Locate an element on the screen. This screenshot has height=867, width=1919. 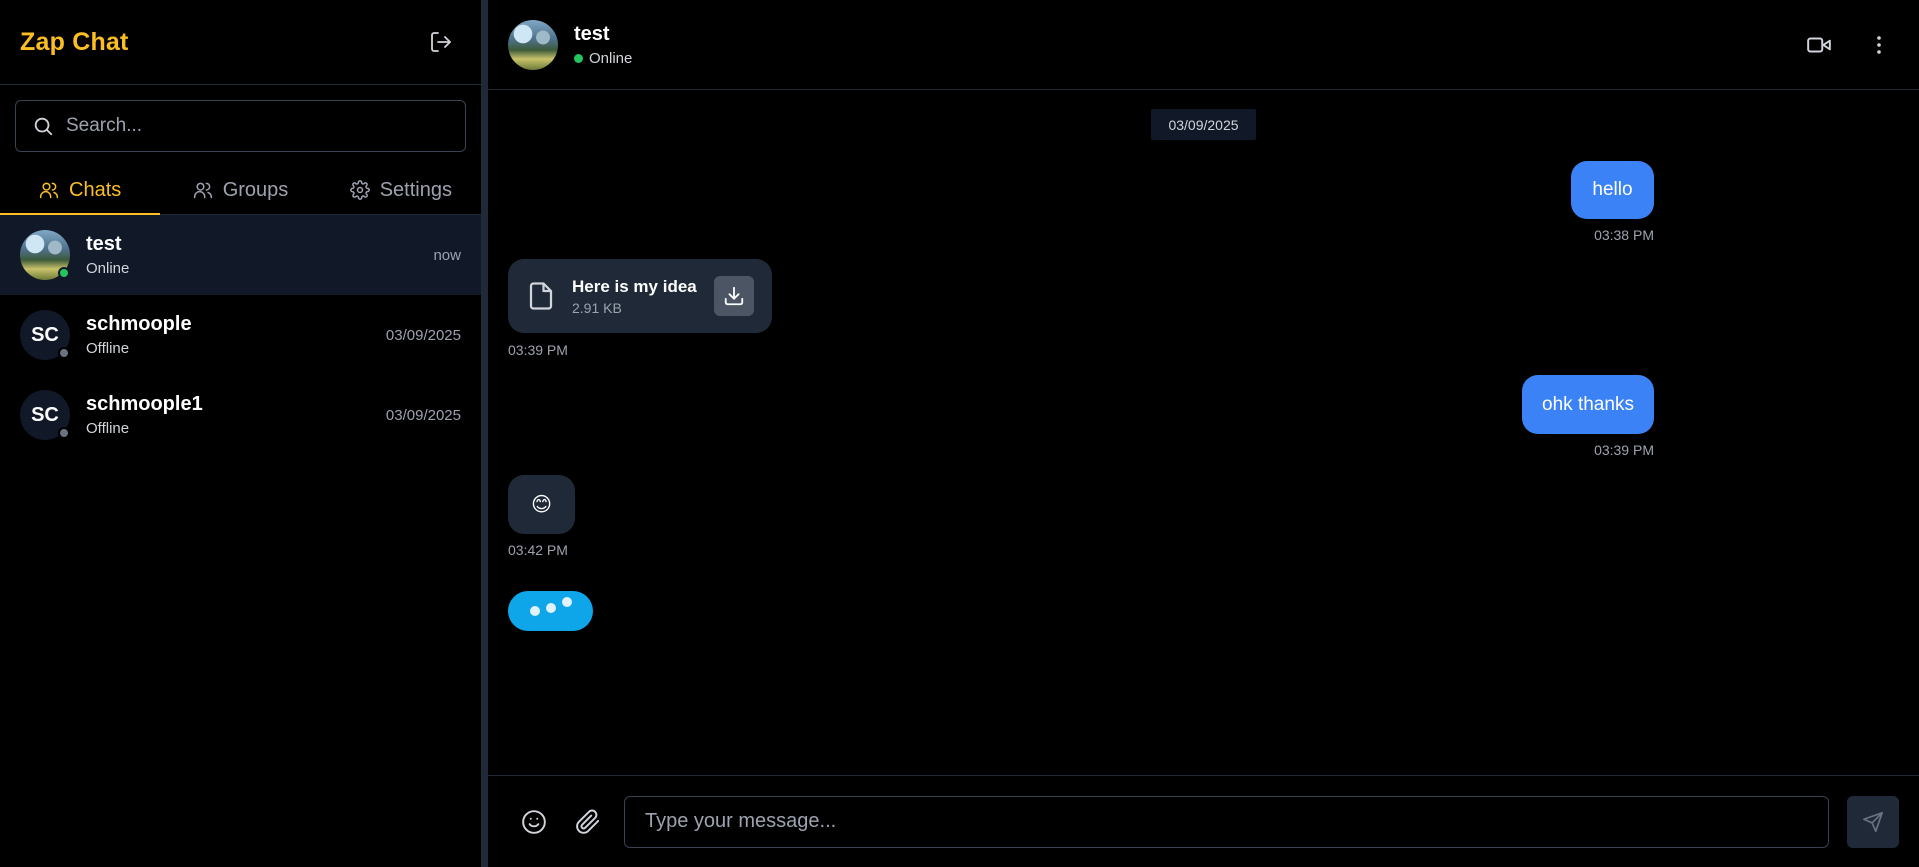
tab-settings: Settings is located at coordinates (401, 190).